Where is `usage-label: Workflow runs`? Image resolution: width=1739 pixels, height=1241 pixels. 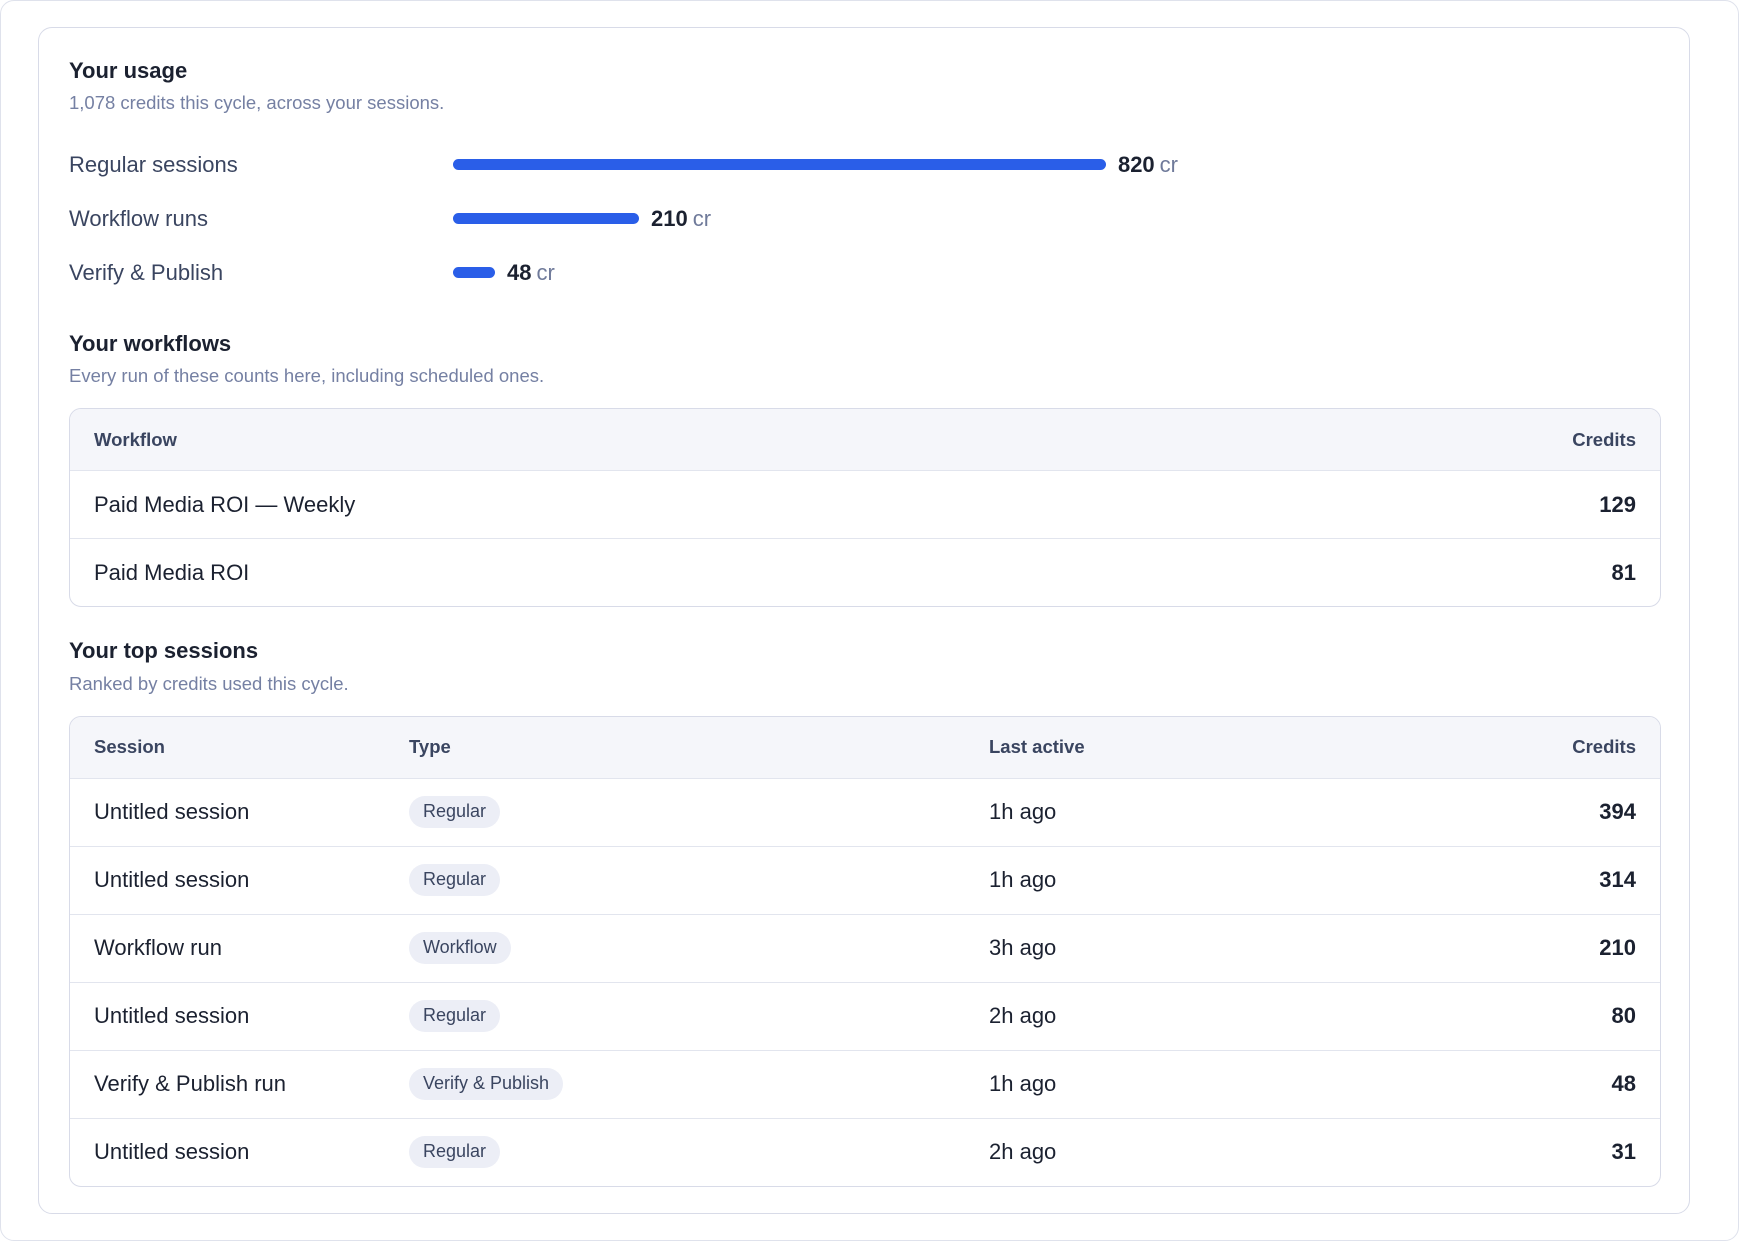
usage-label: Workflow runs is located at coordinates (138, 218).